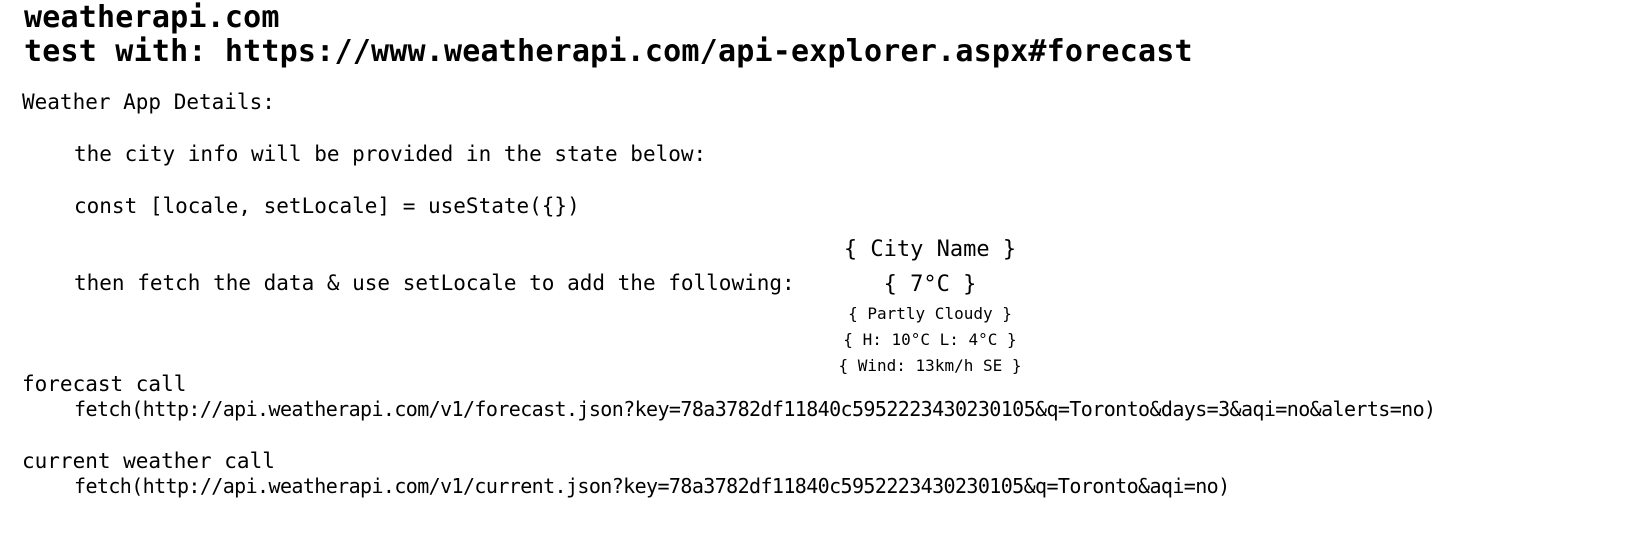  What do you see at coordinates (930, 313) in the screenshot?
I see `card-condition: { Partly Cloudy }` at bounding box center [930, 313].